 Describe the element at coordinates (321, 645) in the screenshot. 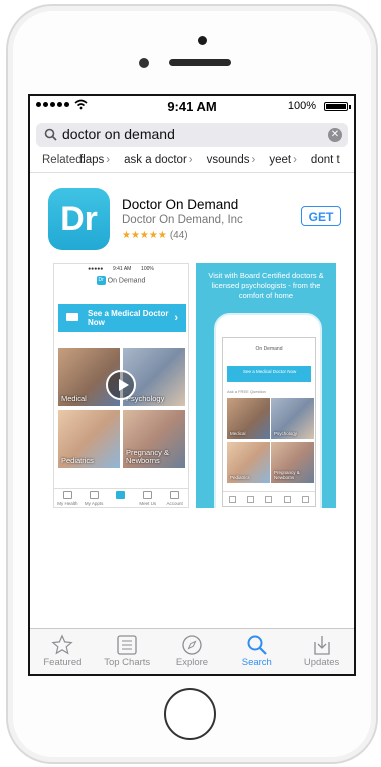

I see `download-icon` at that location.